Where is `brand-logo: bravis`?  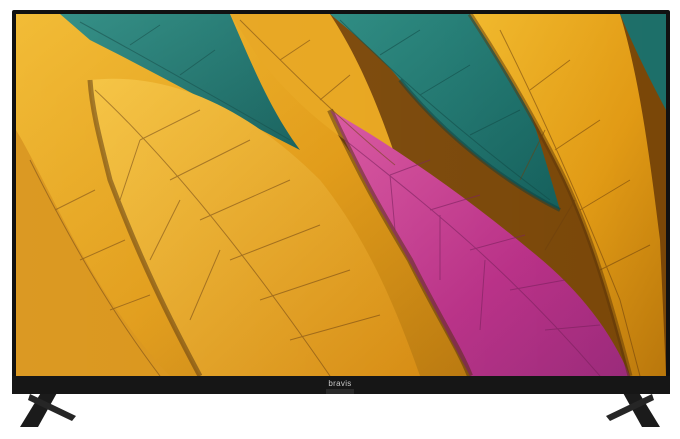 brand-logo: bravis is located at coordinates (340, 383).